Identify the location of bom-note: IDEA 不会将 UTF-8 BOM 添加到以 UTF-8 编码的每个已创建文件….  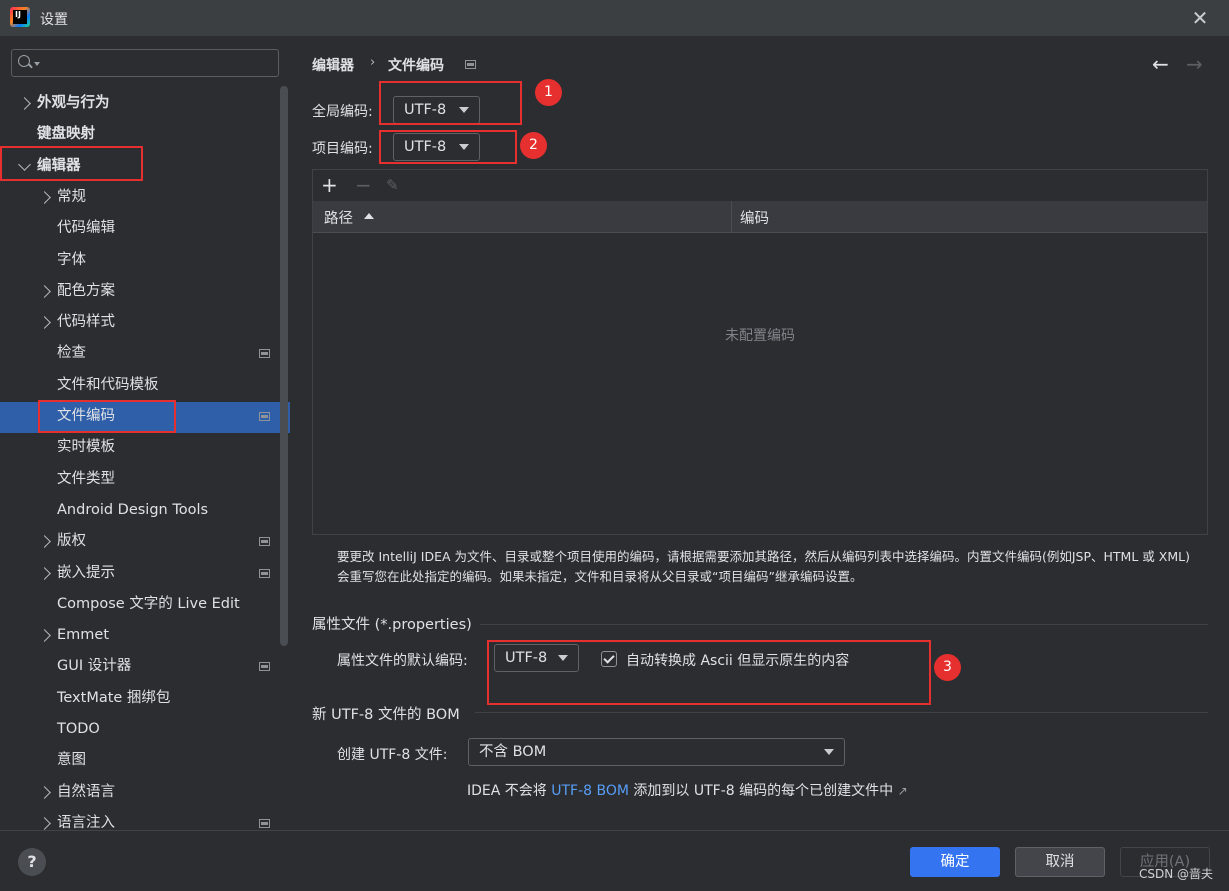
(687, 790).